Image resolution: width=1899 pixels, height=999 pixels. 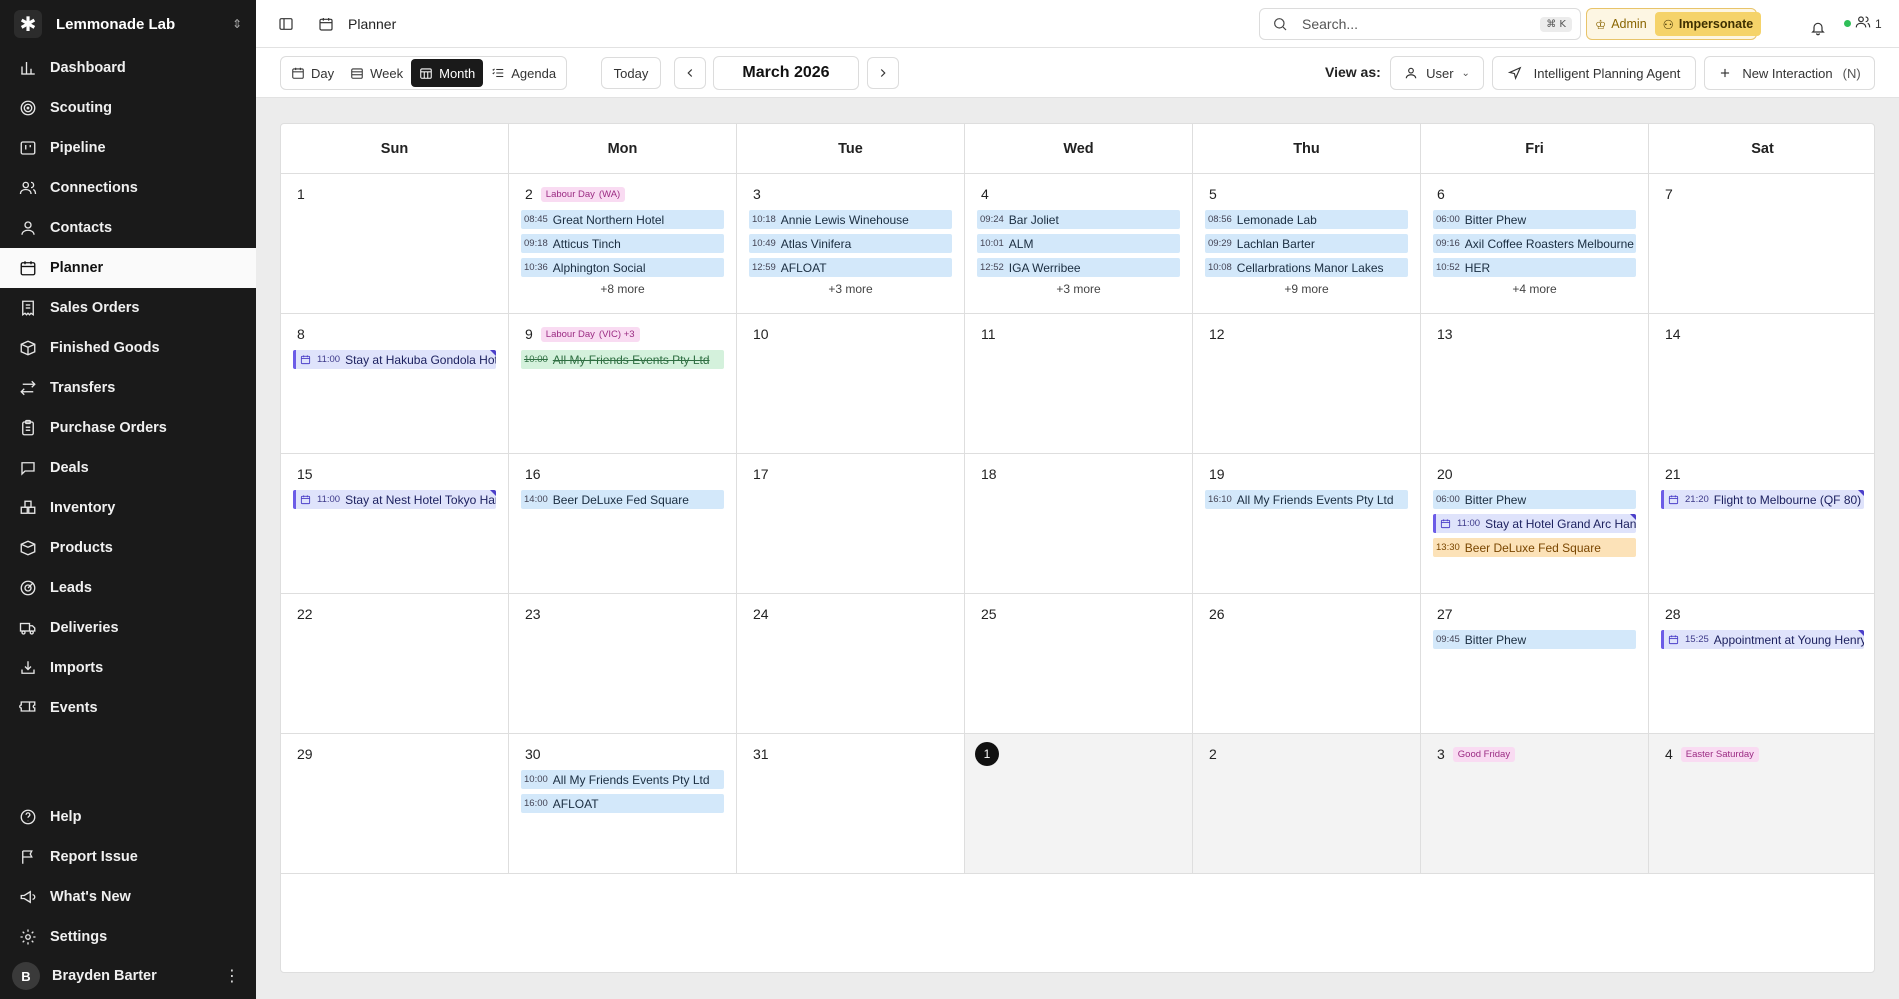 What do you see at coordinates (622, 267) in the screenshot?
I see `calendar-event: 10:36 Alphington Social` at bounding box center [622, 267].